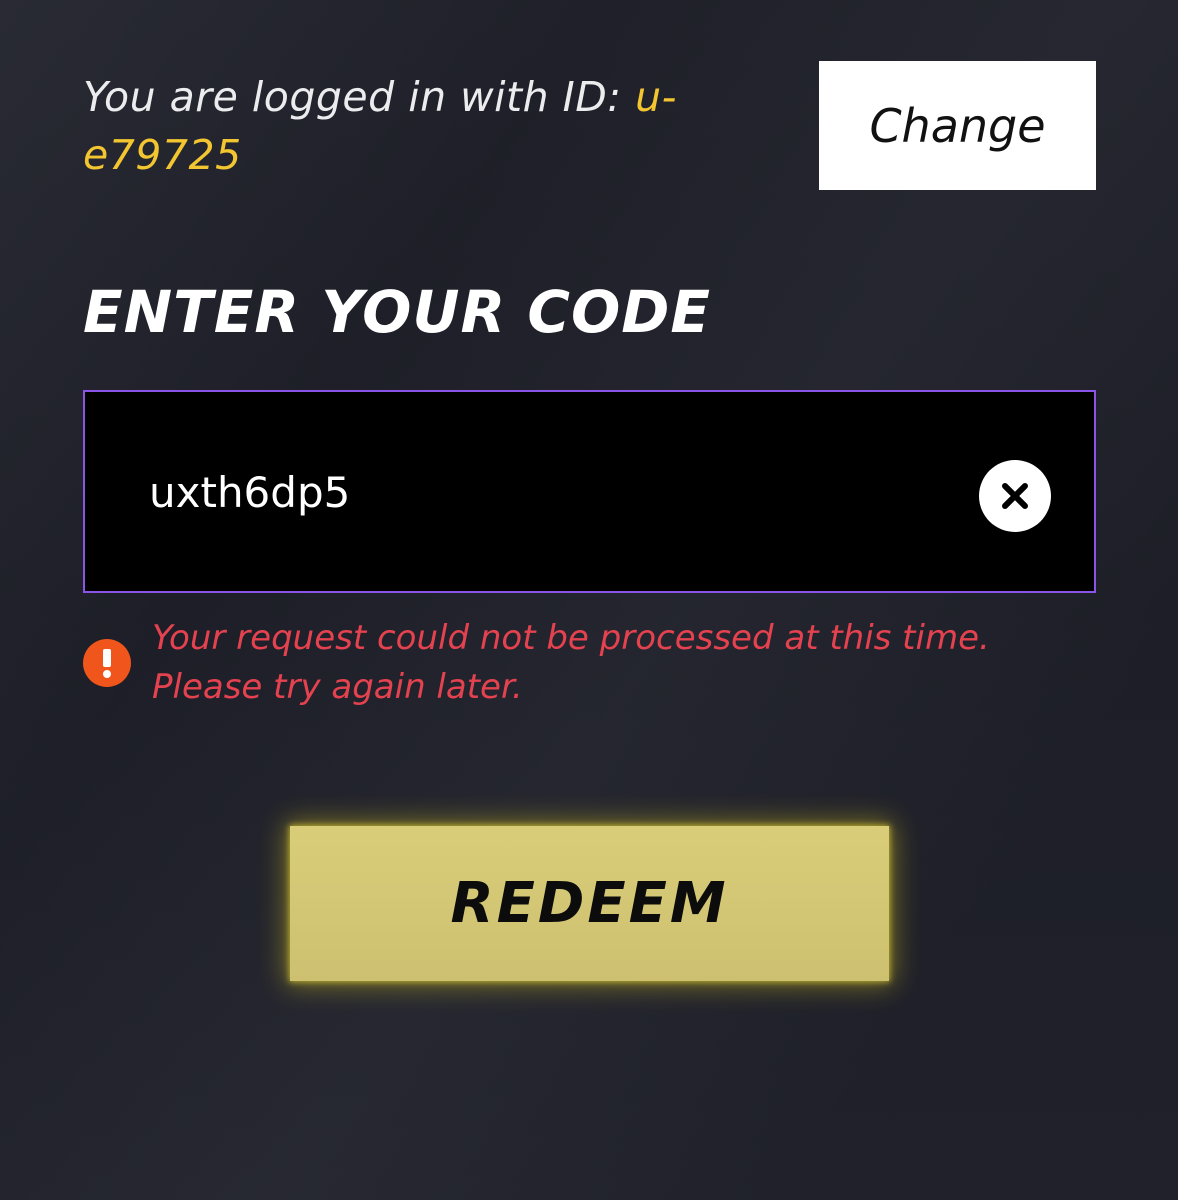 The height and width of the screenshot is (1200, 1178). Describe the element at coordinates (397, 312) in the screenshot. I see `enter-code-heading: ENTER YOUR CODE` at that location.